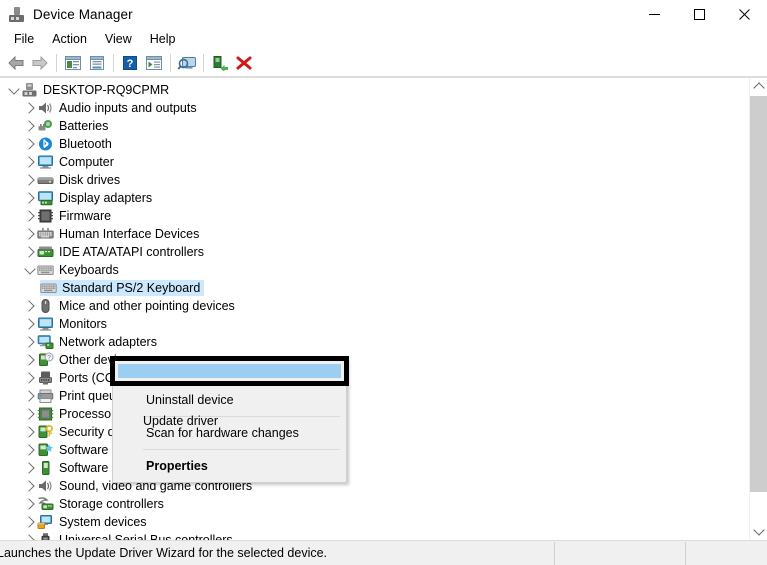  What do you see at coordinates (40, 63) in the screenshot?
I see `forward-icon` at bounding box center [40, 63].